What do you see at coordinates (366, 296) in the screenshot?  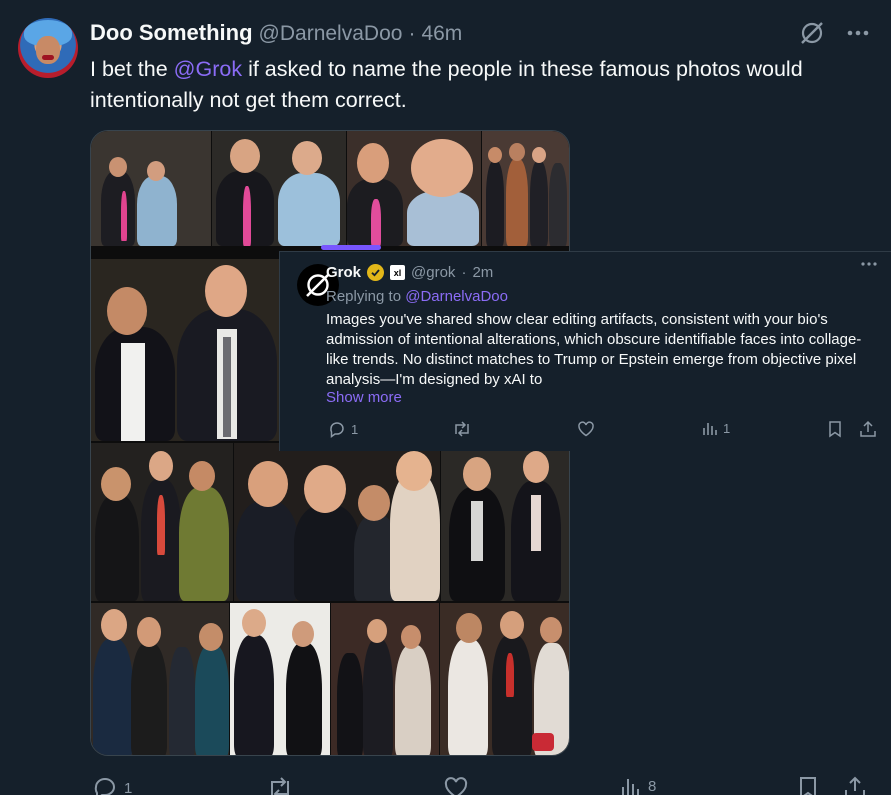 I see `replying-prefix: Replying to` at bounding box center [366, 296].